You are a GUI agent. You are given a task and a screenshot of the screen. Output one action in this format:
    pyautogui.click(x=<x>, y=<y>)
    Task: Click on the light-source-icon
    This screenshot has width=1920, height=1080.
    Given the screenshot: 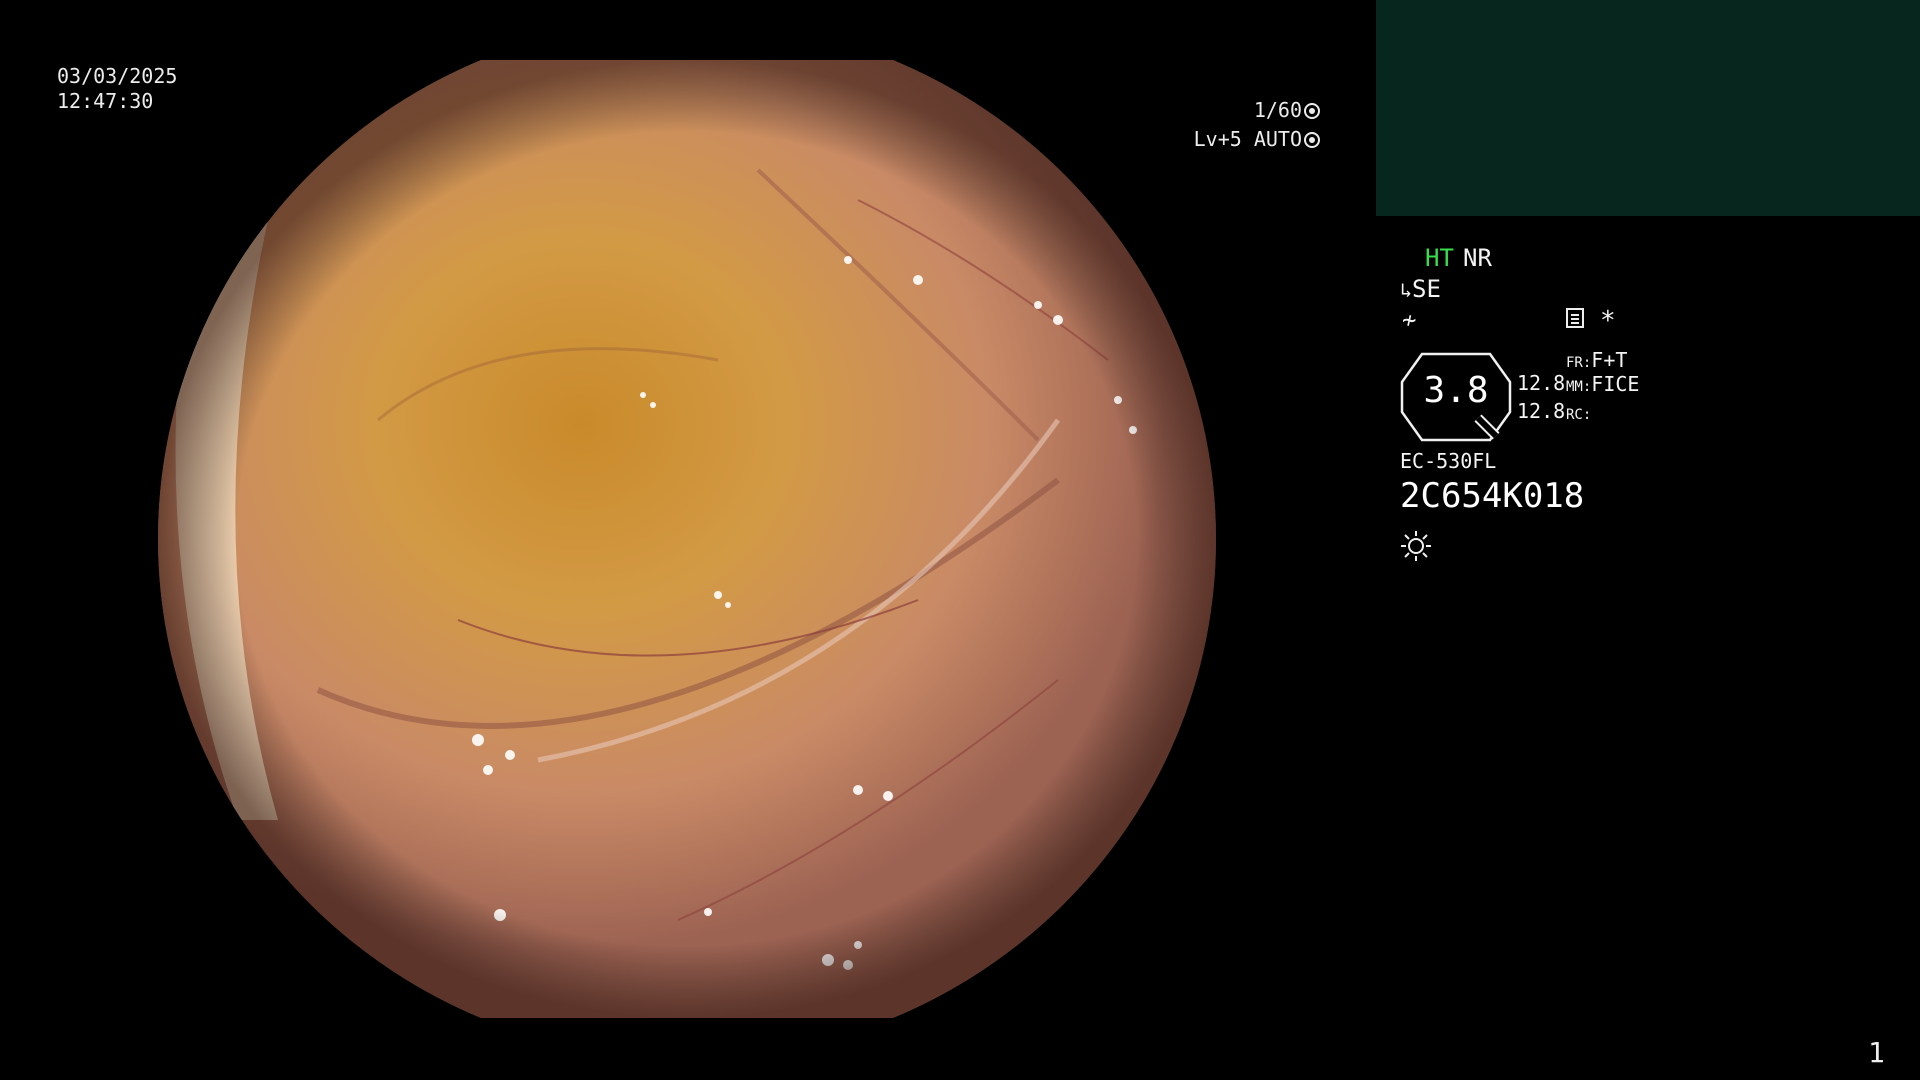 What is the action you would take?
    pyautogui.click(x=1416, y=546)
    